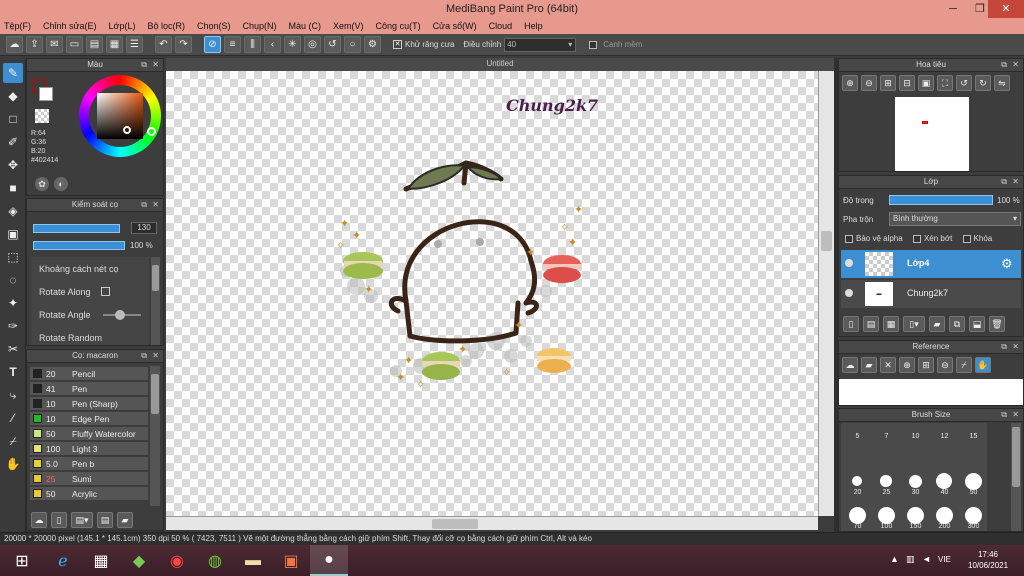 The height and width of the screenshot is (576, 1024). Describe the element at coordinates (94, 44) in the screenshot. I see `document-icon: ▤` at that location.